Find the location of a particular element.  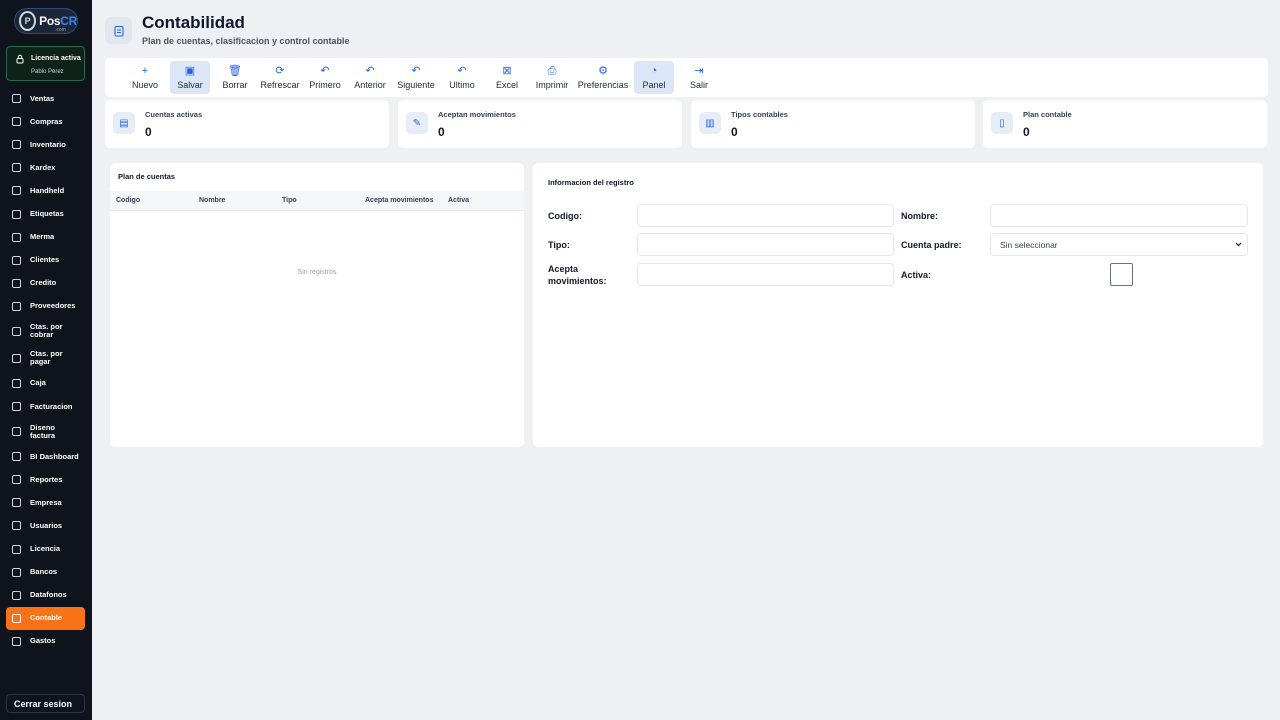

sidebar-item-inventario: Inventario is located at coordinates (45, 144).